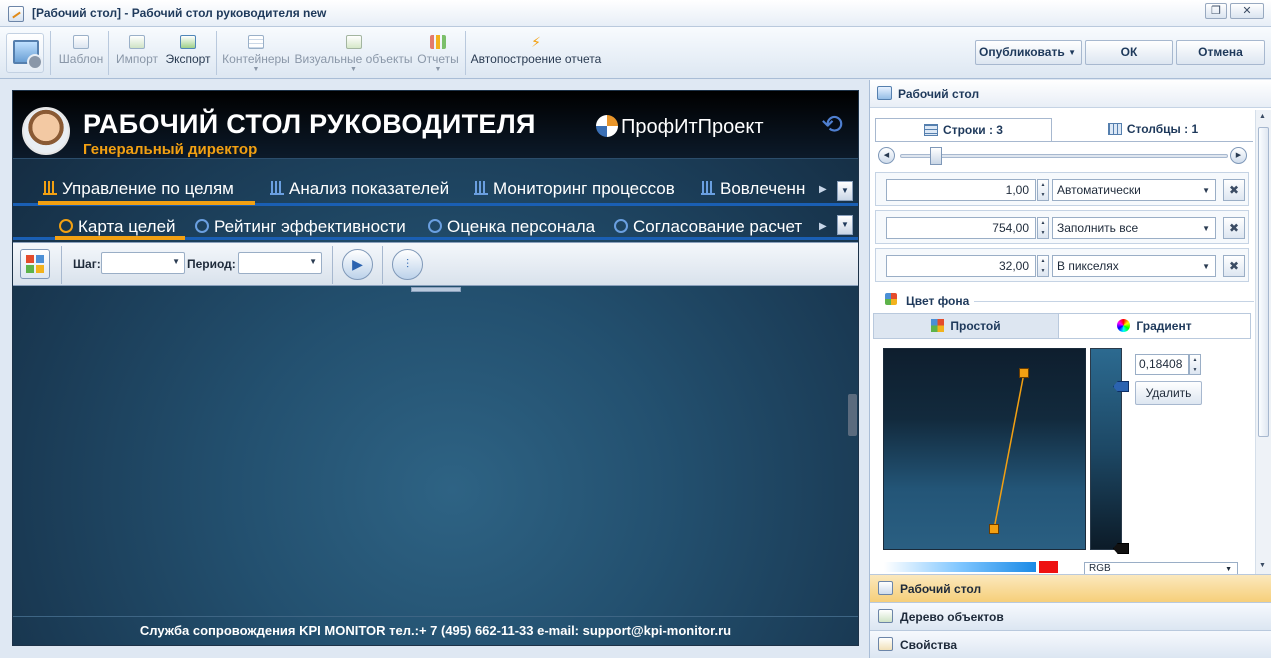 Image resolution: width=1271 pixels, height=658 pixels. What do you see at coordinates (713, 227) in the screenshot?
I see `tab-calculation-approval: Согласование расчет` at bounding box center [713, 227].